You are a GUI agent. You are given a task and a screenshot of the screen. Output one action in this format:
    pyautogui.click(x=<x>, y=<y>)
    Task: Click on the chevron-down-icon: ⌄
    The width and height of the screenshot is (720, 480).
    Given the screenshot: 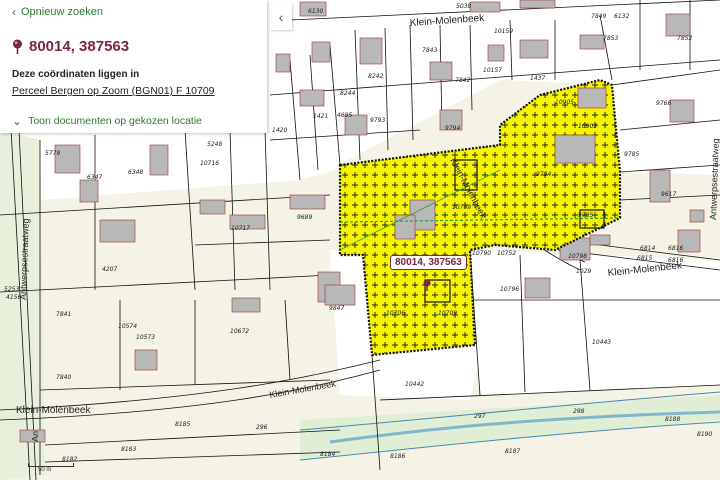 What is the action you would take?
    pyautogui.click(x=17, y=121)
    